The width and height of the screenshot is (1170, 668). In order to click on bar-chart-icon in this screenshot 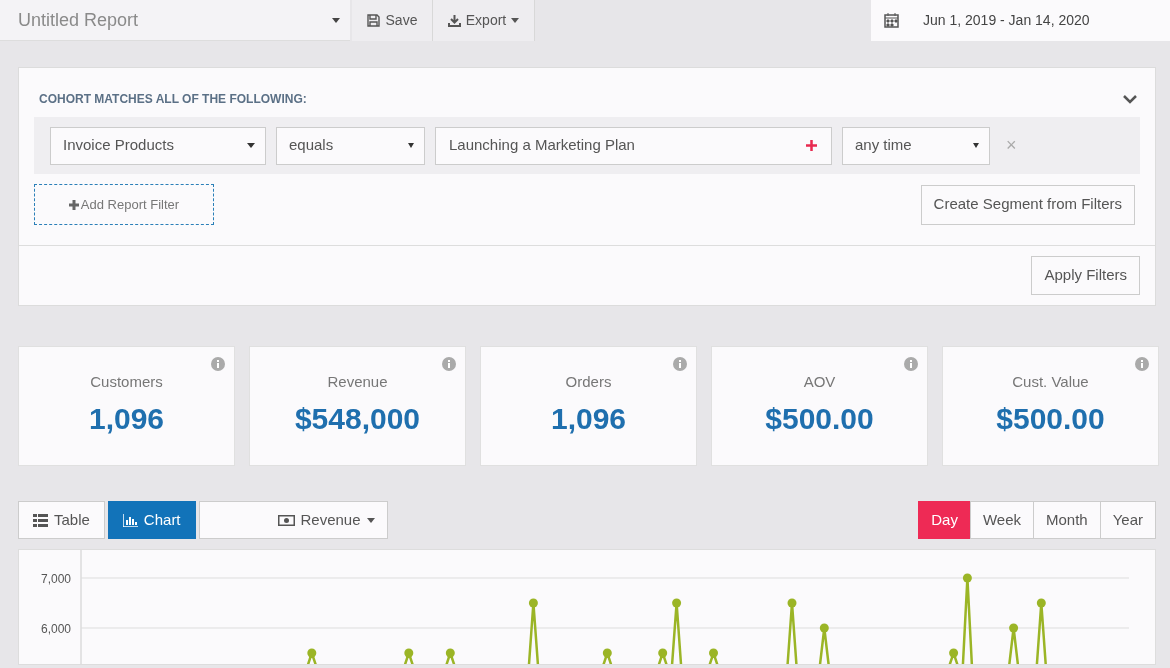, I will do `click(130, 520)`.